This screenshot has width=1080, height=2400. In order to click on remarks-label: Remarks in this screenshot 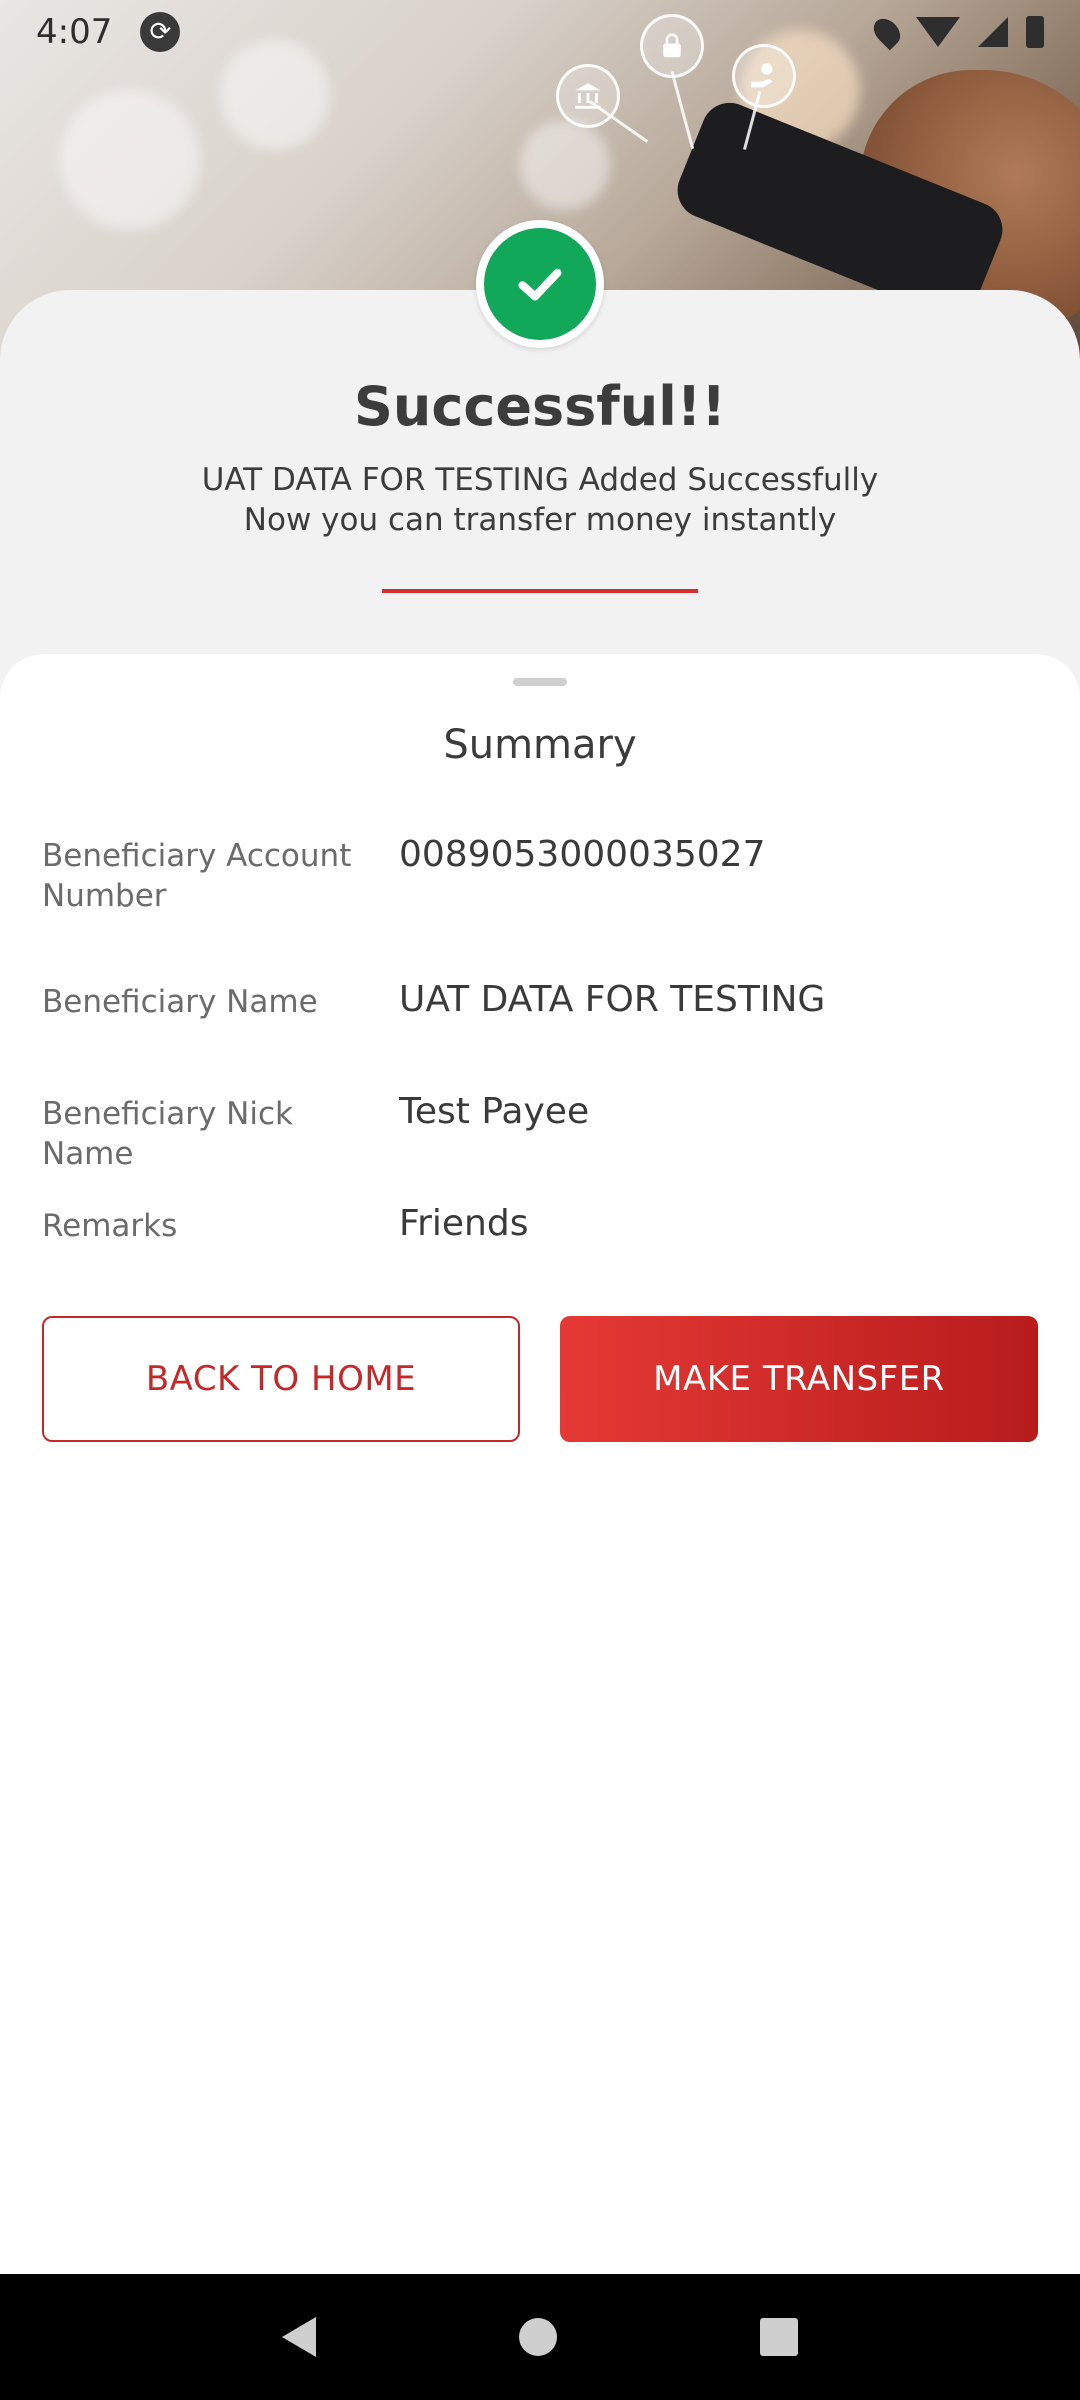, I will do `click(110, 1226)`.